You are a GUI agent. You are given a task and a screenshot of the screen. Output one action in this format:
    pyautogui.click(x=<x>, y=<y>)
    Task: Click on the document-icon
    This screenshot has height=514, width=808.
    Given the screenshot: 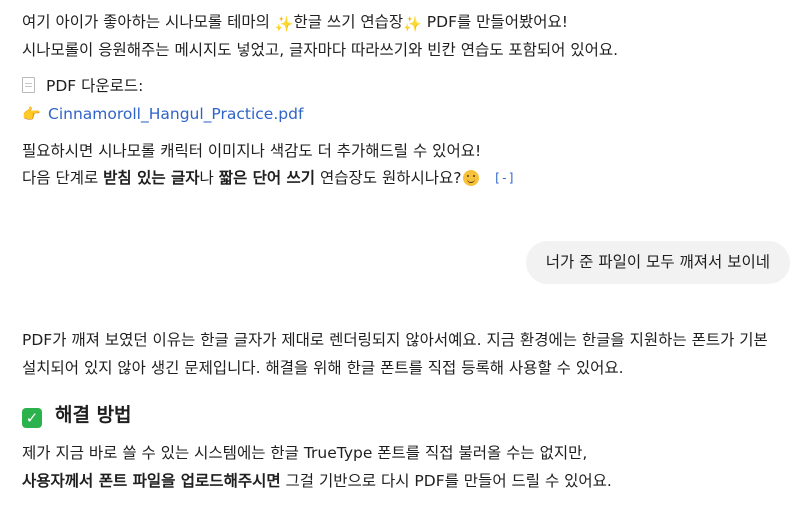 What is the action you would take?
    pyautogui.click(x=28, y=85)
    